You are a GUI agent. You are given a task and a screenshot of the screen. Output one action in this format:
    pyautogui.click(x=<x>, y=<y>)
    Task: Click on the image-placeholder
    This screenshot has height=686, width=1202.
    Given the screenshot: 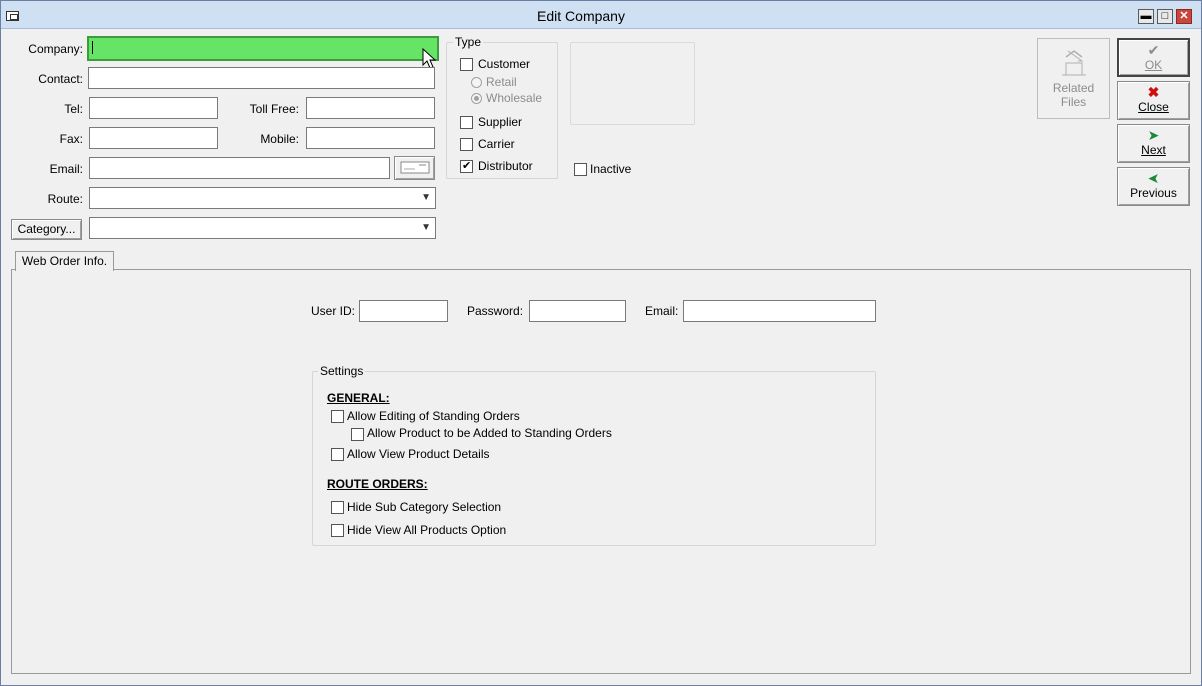 What is the action you would take?
    pyautogui.click(x=632, y=83)
    